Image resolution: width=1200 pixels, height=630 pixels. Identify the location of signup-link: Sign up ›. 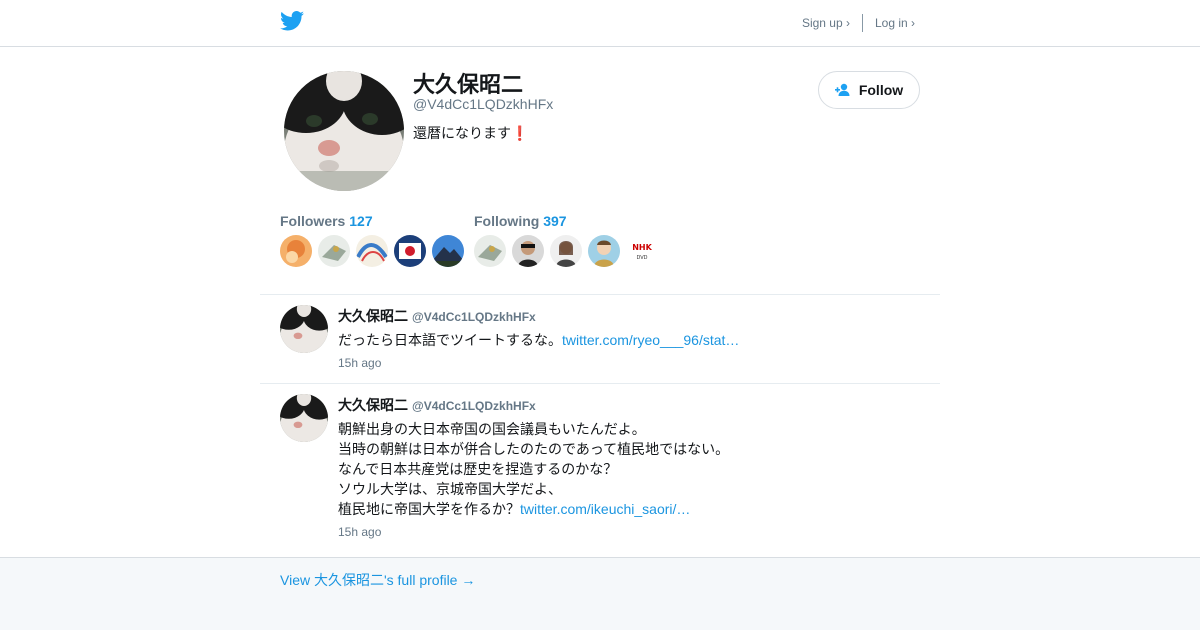
(826, 23).